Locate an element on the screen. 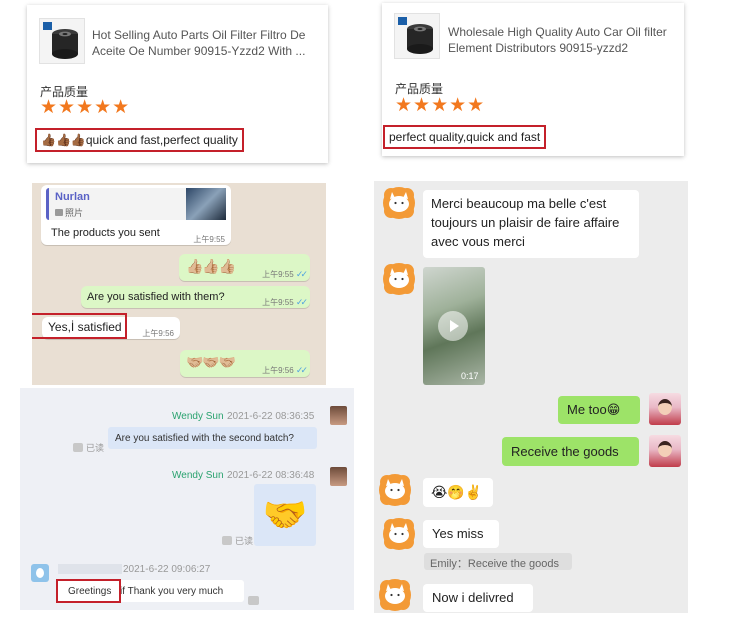  message-time: 上午9:56 is located at coordinates (158, 333).